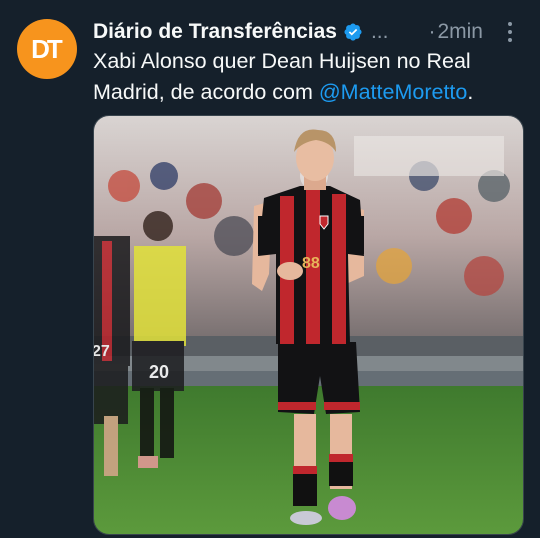 The image size is (540, 538). What do you see at coordinates (353, 32) in the screenshot?
I see `verified-badge-icon` at bounding box center [353, 32].